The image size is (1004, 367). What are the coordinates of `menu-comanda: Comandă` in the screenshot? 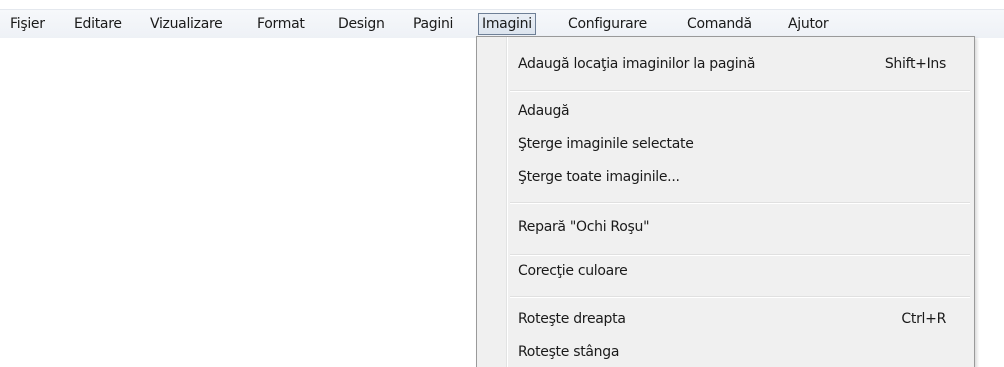 It's located at (719, 24).